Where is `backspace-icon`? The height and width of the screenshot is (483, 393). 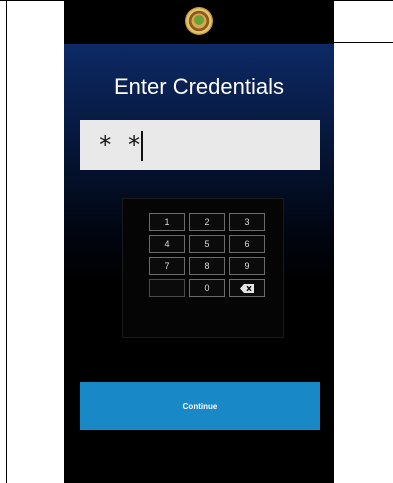
backspace-icon is located at coordinates (247, 288).